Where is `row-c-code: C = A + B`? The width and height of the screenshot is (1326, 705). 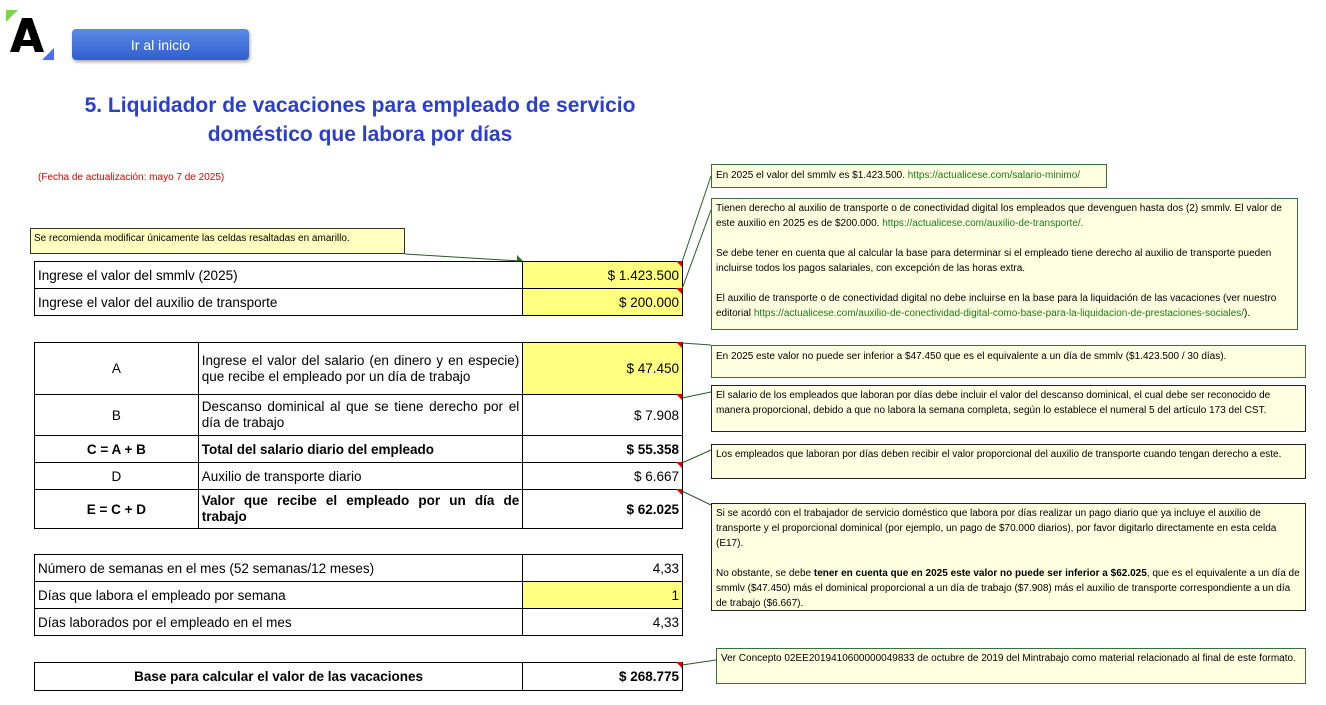
row-c-code: C = A + B is located at coordinates (116, 449).